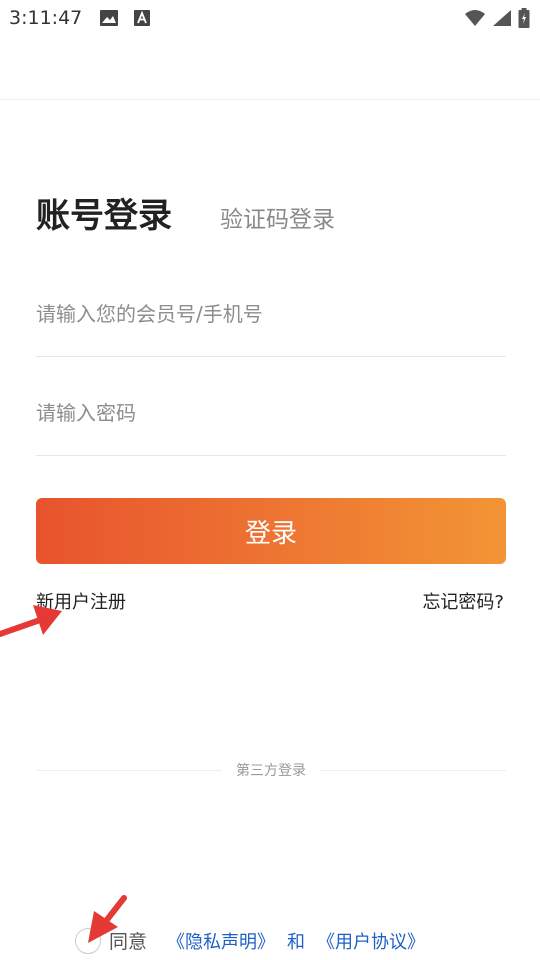 This screenshot has width=540, height=960. I want to click on signal-icon, so click(502, 20).